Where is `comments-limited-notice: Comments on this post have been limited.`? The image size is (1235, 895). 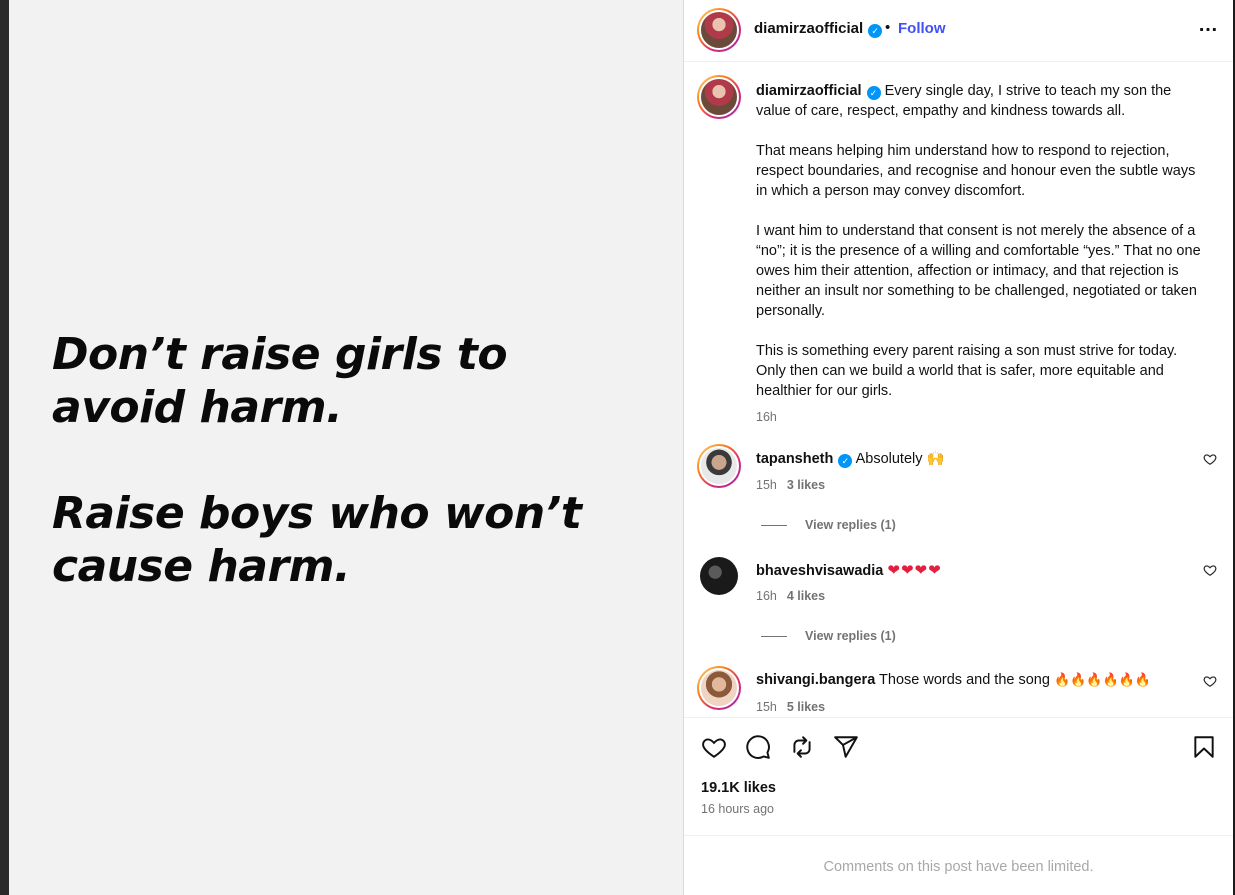
comments-limited-notice: Comments on this post have been limited. is located at coordinates (958, 865).